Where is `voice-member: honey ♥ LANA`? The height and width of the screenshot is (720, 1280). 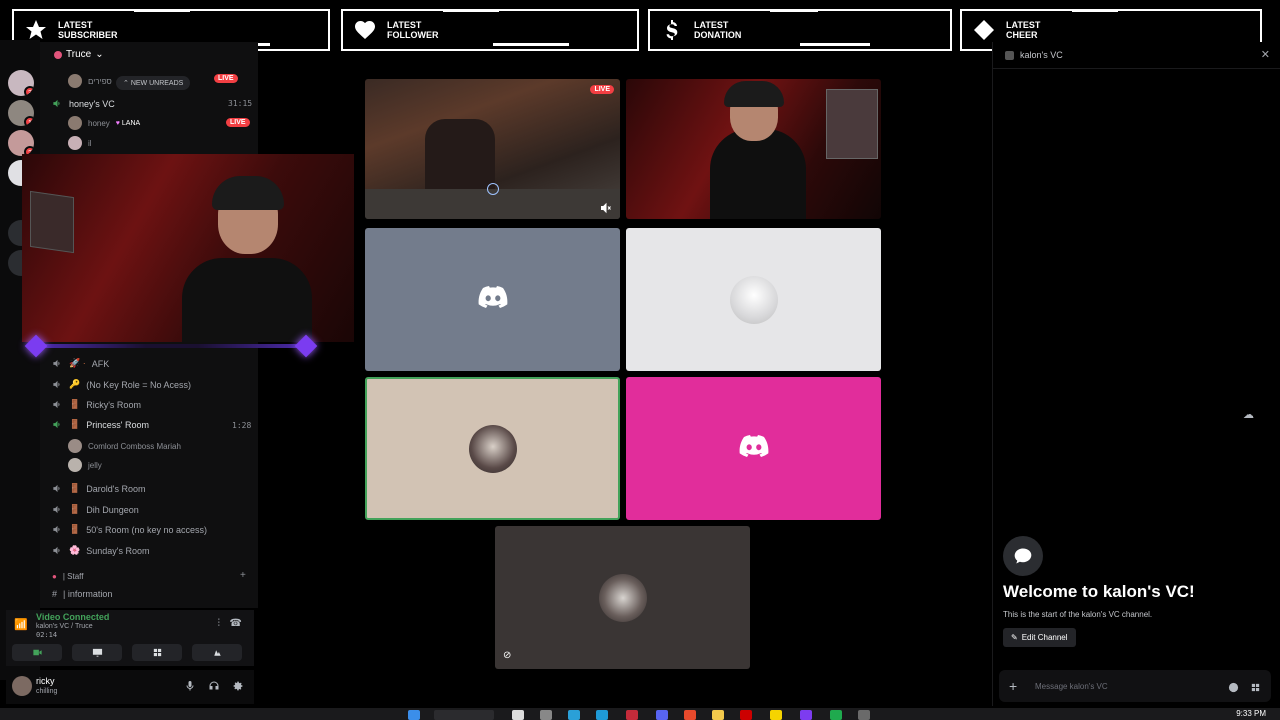 voice-member: honey ♥ LANA is located at coordinates (104, 123).